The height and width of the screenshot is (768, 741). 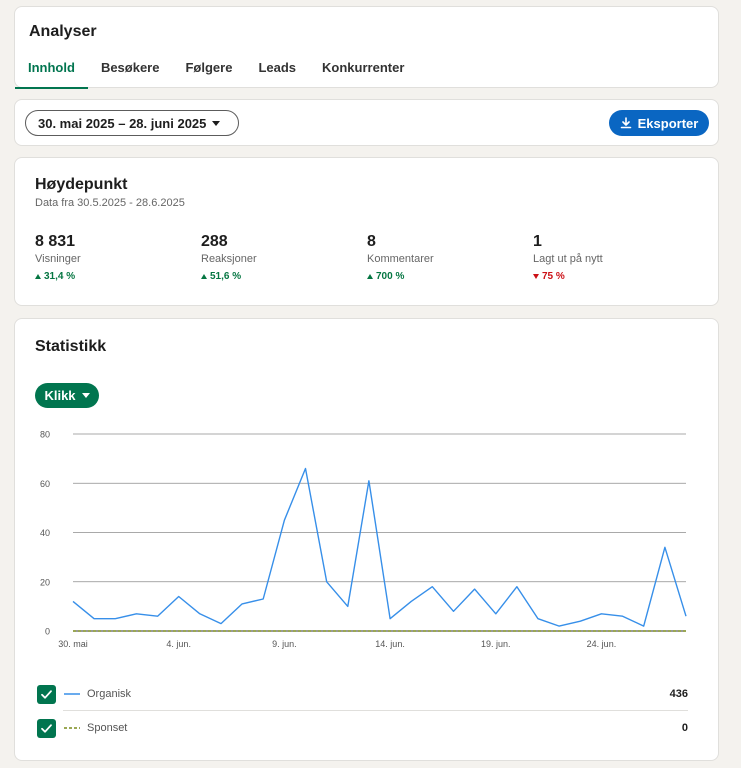 What do you see at coordinates (568, 259) in the screenshot?
I see `metric-label: Lagt ut på nytt` at bounding box center [568, 259].